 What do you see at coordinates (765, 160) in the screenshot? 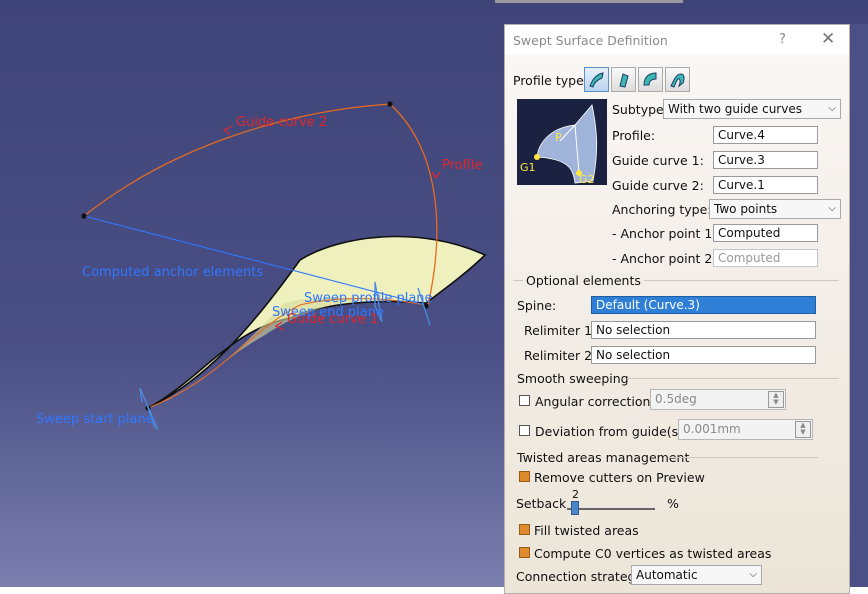
I see `guide-curve-1-field: Curve.3` at bounding box center [765, 160].